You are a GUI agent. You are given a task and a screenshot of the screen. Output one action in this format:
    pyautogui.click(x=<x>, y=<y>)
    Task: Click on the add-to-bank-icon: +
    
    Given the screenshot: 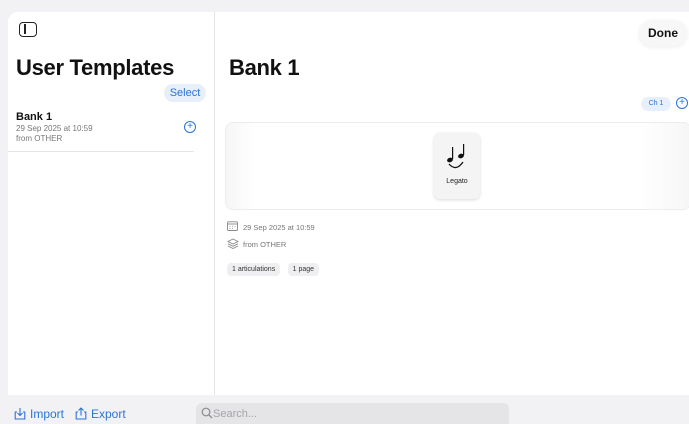 What is the action you would take?
    pyautogui.click(x=190, y=127)
    